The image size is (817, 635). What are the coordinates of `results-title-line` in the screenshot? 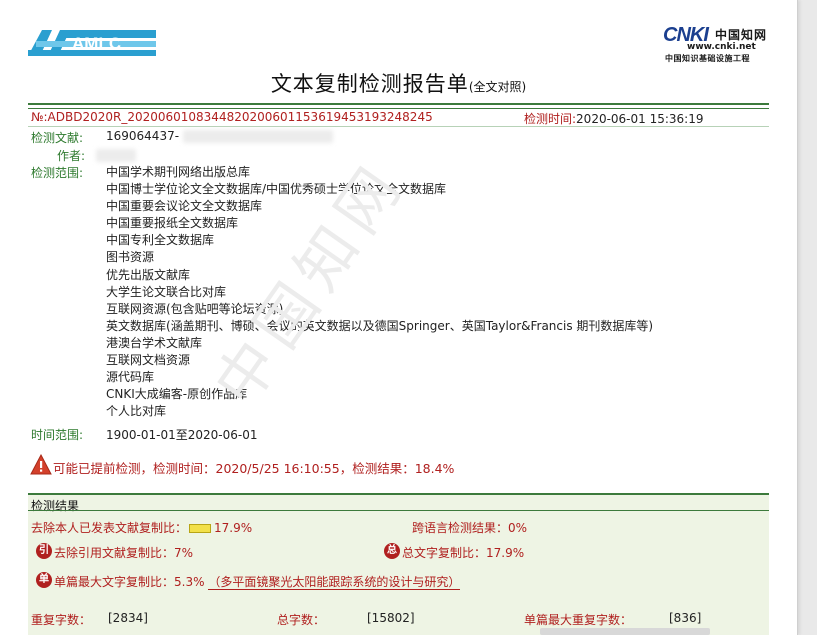 It's located at (398, 510).